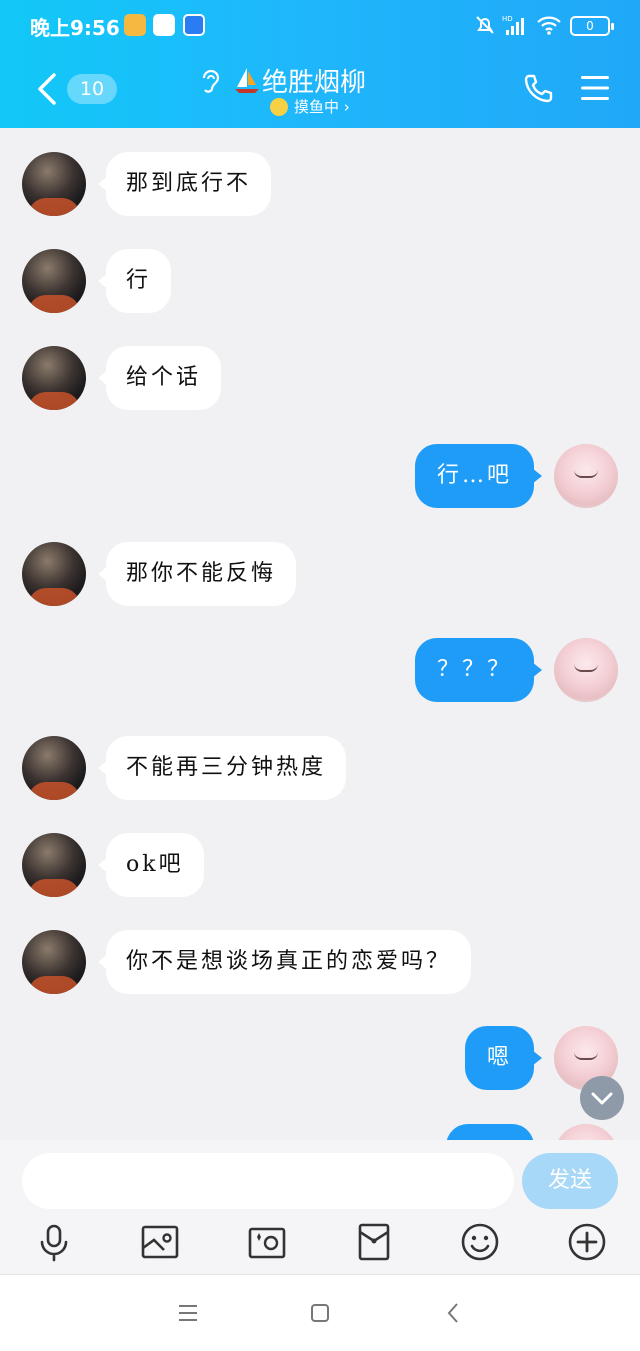 The height and width of the screenshot is (1351, 640). Describe the element at coordinates (54, 1242) in the screenshot. I see `microphone-icon` at that location.